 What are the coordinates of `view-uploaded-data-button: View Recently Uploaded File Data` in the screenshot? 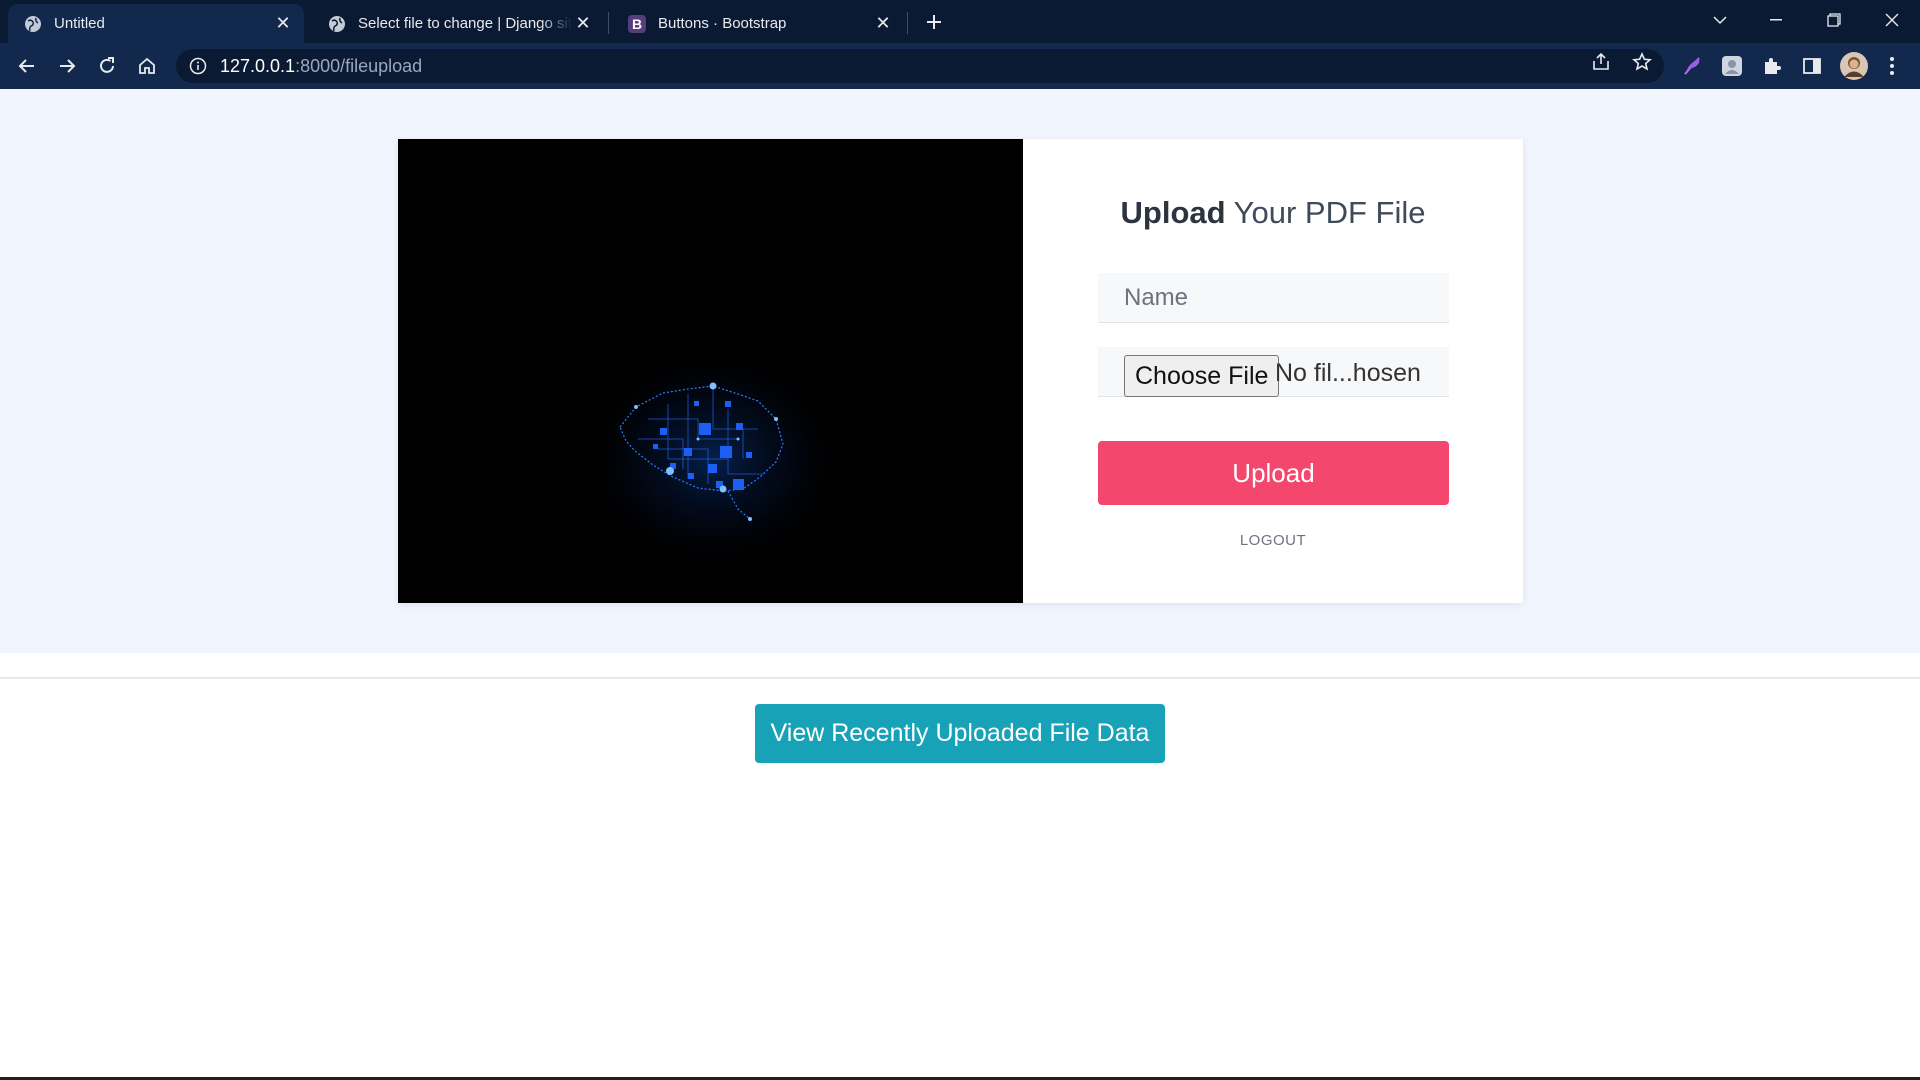 It's located at (960, 733).